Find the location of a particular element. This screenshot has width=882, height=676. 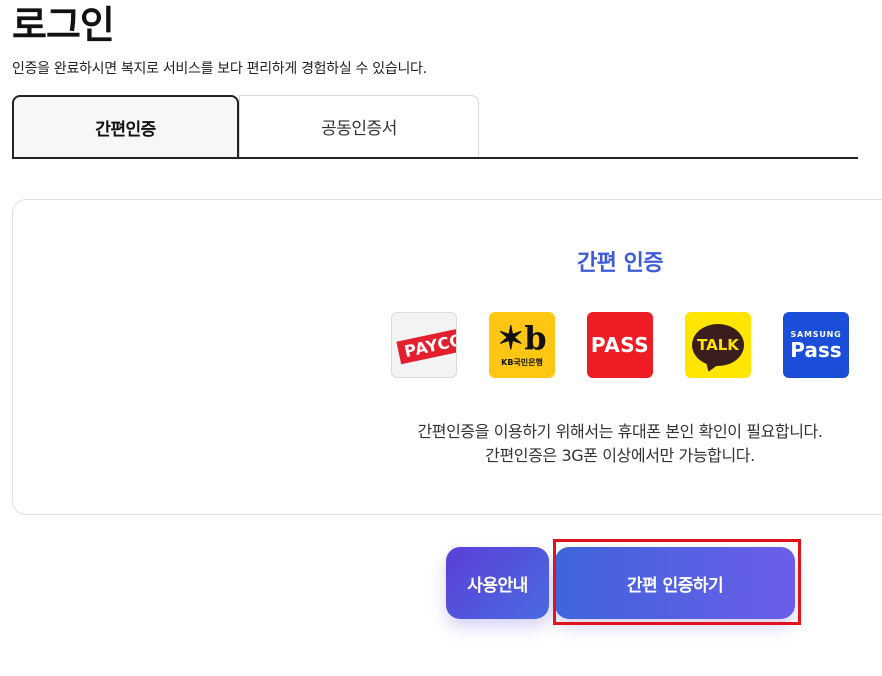

card-title: 간편 인증 is located at coordinates (620, 263).